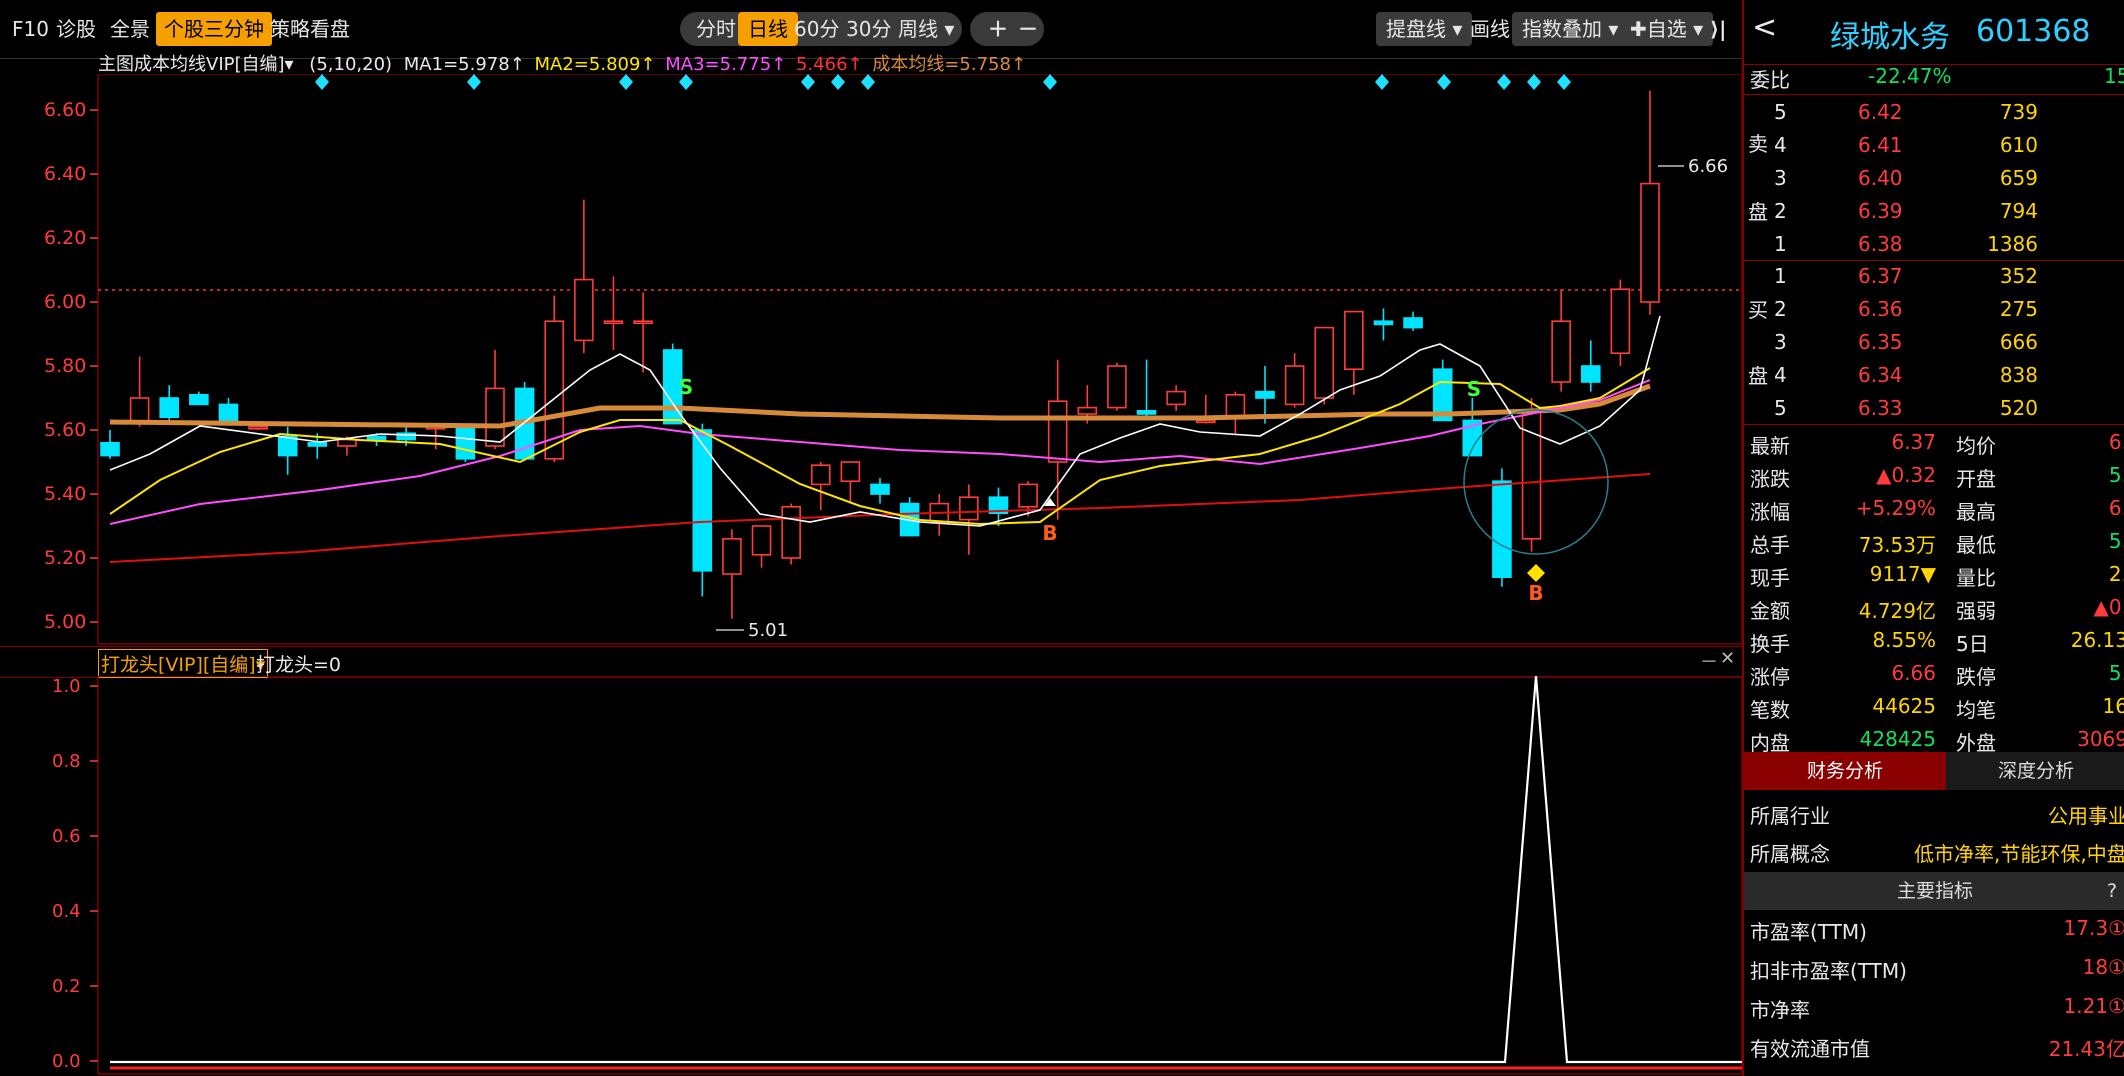 The width and height of the screenshot is (2124, 1076). What do you see at coordinates (1770, 710) in the screenshot?
I see `quote-label: 笔数` at bounding box center [1770, 710].